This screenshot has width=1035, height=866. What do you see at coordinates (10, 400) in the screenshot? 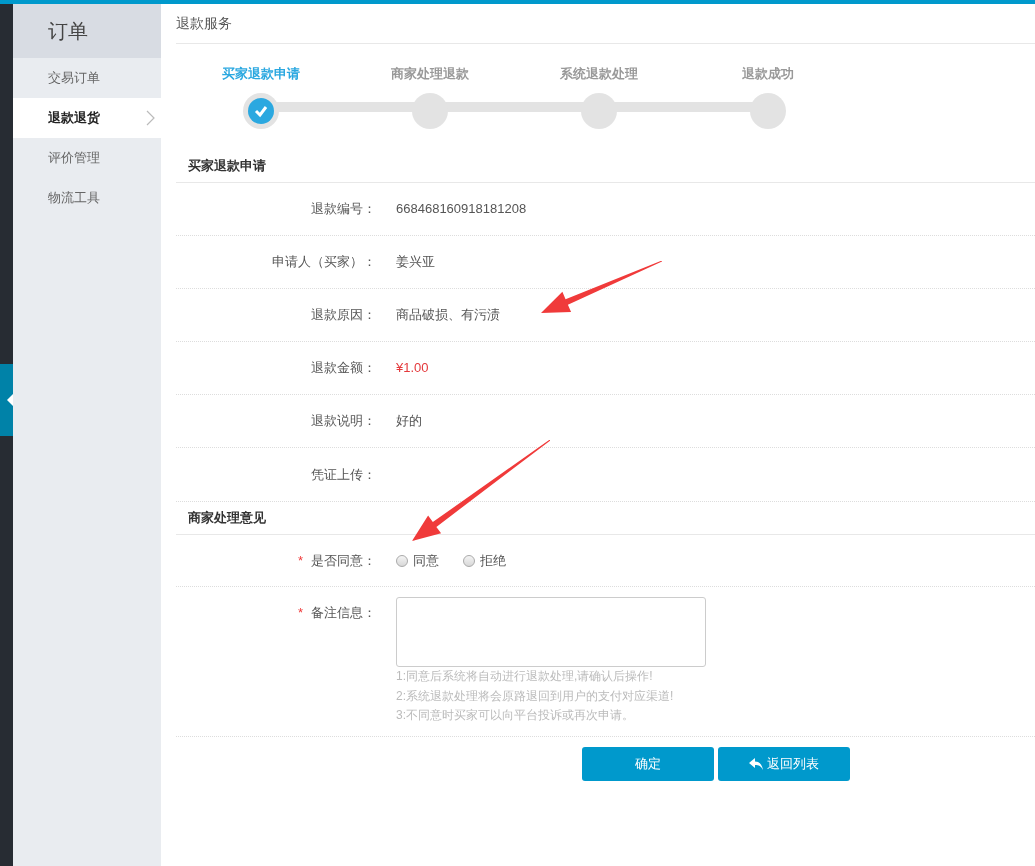
I see `triangle-left-icon` at bounding box center [10, 400].